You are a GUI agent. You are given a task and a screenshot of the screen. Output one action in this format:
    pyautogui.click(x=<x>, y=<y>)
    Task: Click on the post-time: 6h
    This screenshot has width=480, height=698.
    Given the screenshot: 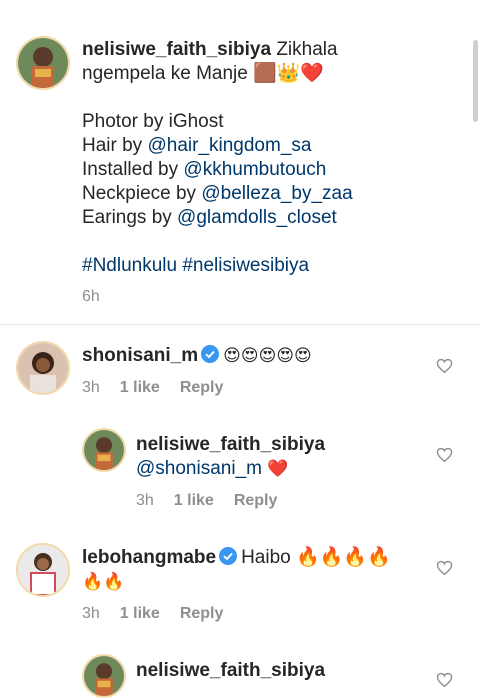 What is the action you would take?
    pyautogui.click(x=91, y=296)
    